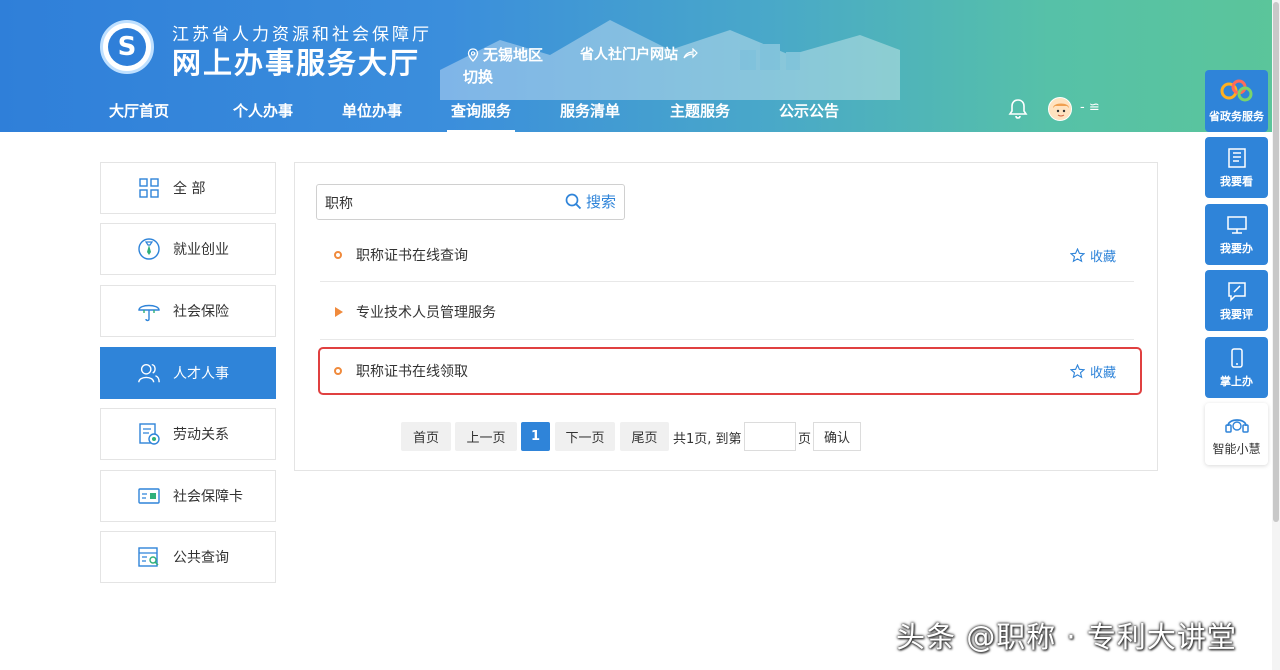  What do you see at coordinates (208, 497) in the screenshot?
I see `sidebar-item-label: 社会保障卡` at bounding box center [208, 497].